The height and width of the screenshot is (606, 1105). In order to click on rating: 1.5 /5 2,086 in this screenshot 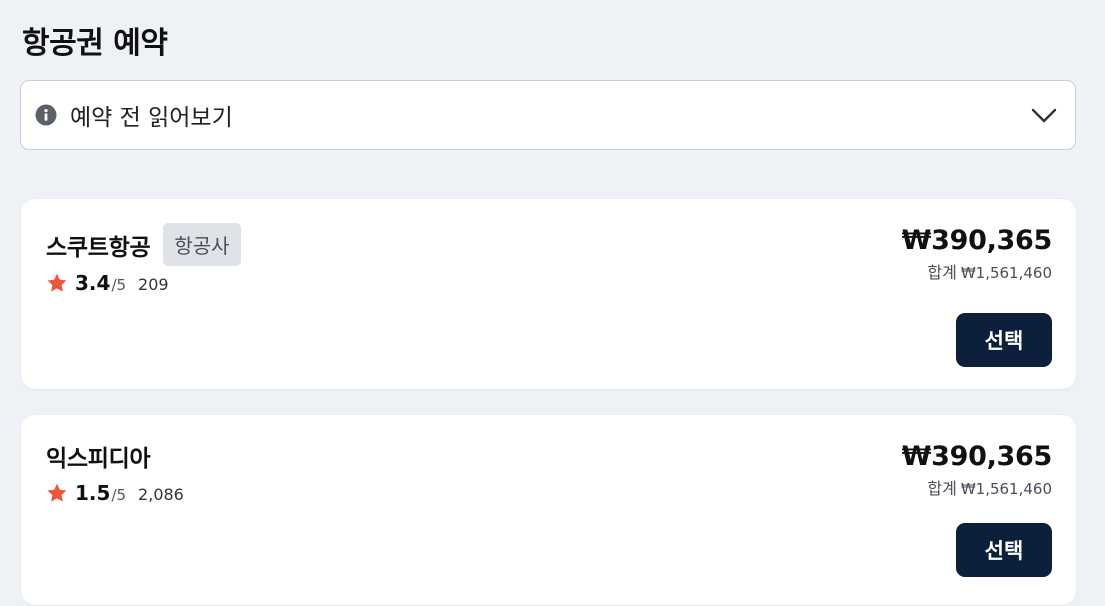, I will do `click(115, 493)`.